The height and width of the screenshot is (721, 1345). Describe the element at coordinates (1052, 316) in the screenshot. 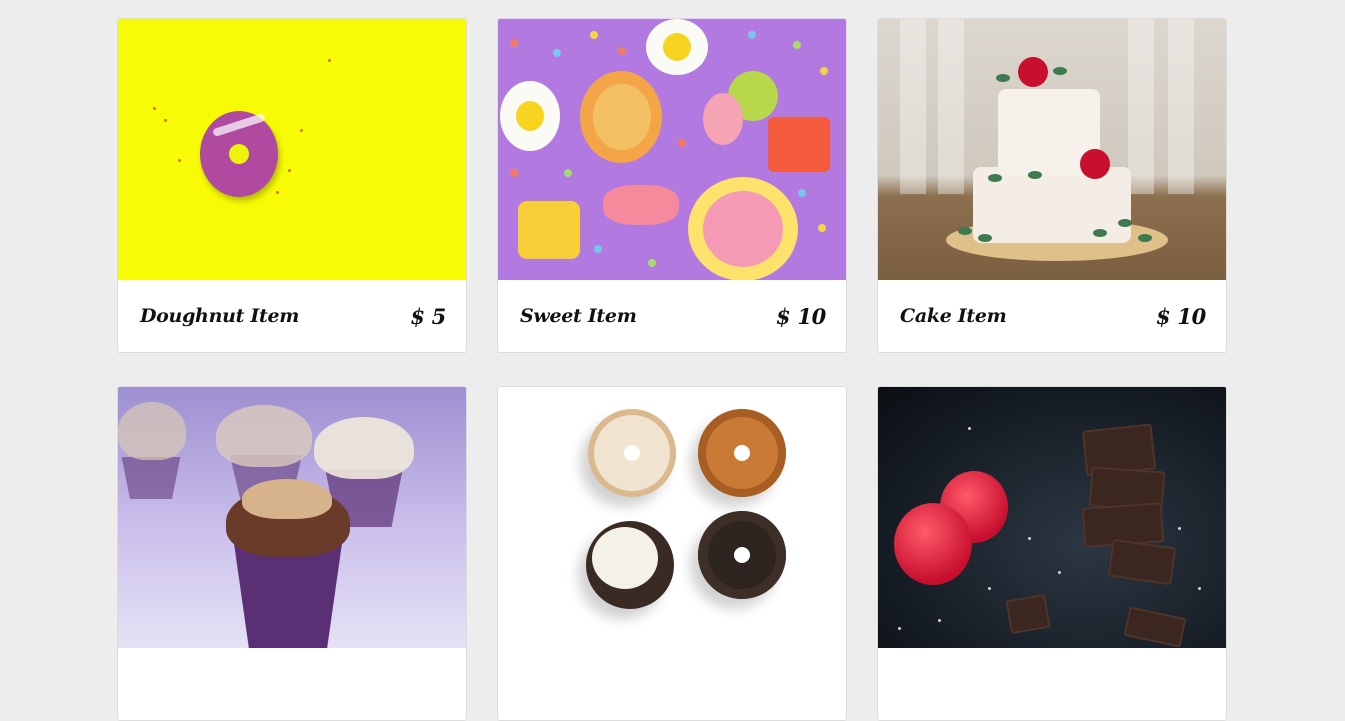

I see `card-footer: Cake Item $ 10` at that location.